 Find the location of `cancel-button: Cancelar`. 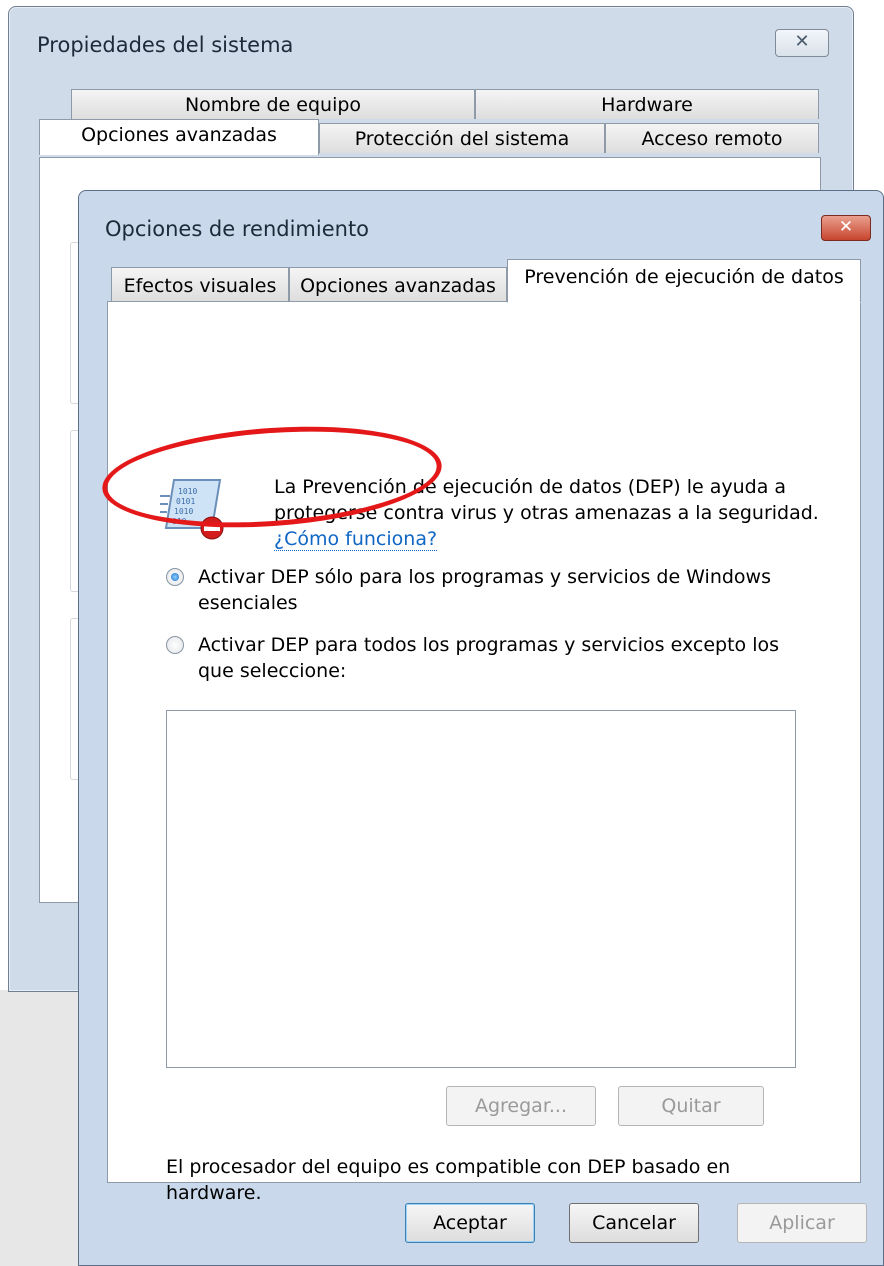

cancel-button: Cancelar is located at coordinates (634, 1223).